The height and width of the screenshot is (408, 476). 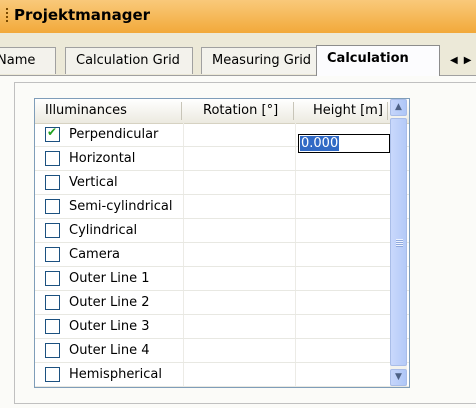 I want to click on row-label: Vertical, so click(x=93, y=182).